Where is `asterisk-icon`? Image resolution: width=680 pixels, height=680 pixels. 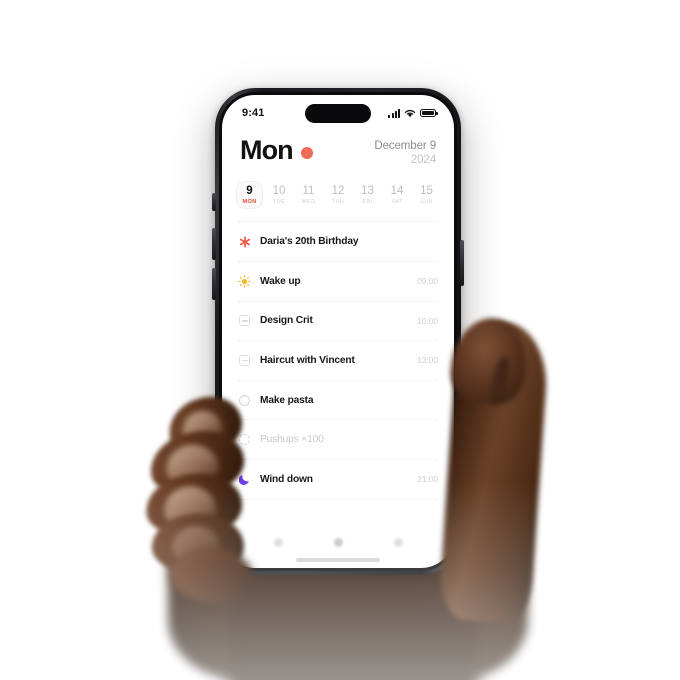 asterisk-icon is located at coordinates (244, 241).